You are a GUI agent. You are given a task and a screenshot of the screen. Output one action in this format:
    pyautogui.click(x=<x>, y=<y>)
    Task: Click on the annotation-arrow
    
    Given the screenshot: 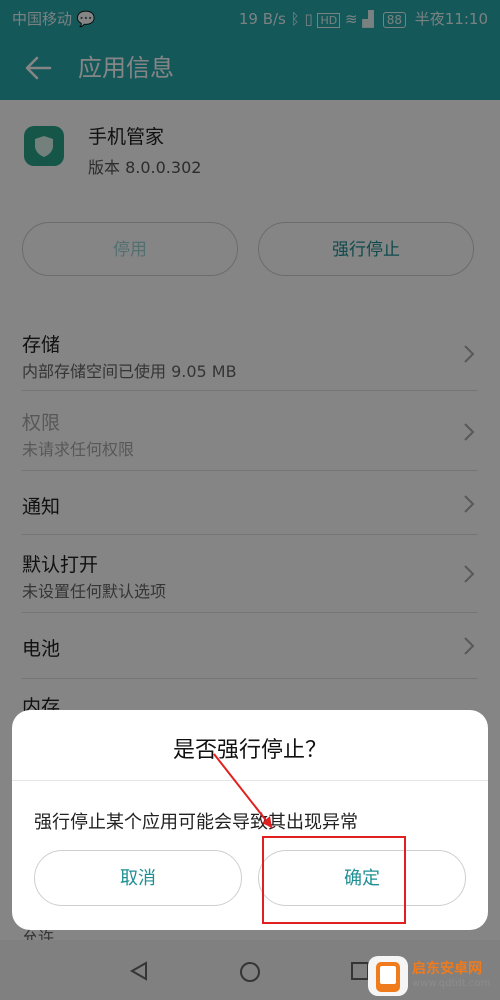 What is the action you would take?
    pyautogui.click(x=243, y=791)
    